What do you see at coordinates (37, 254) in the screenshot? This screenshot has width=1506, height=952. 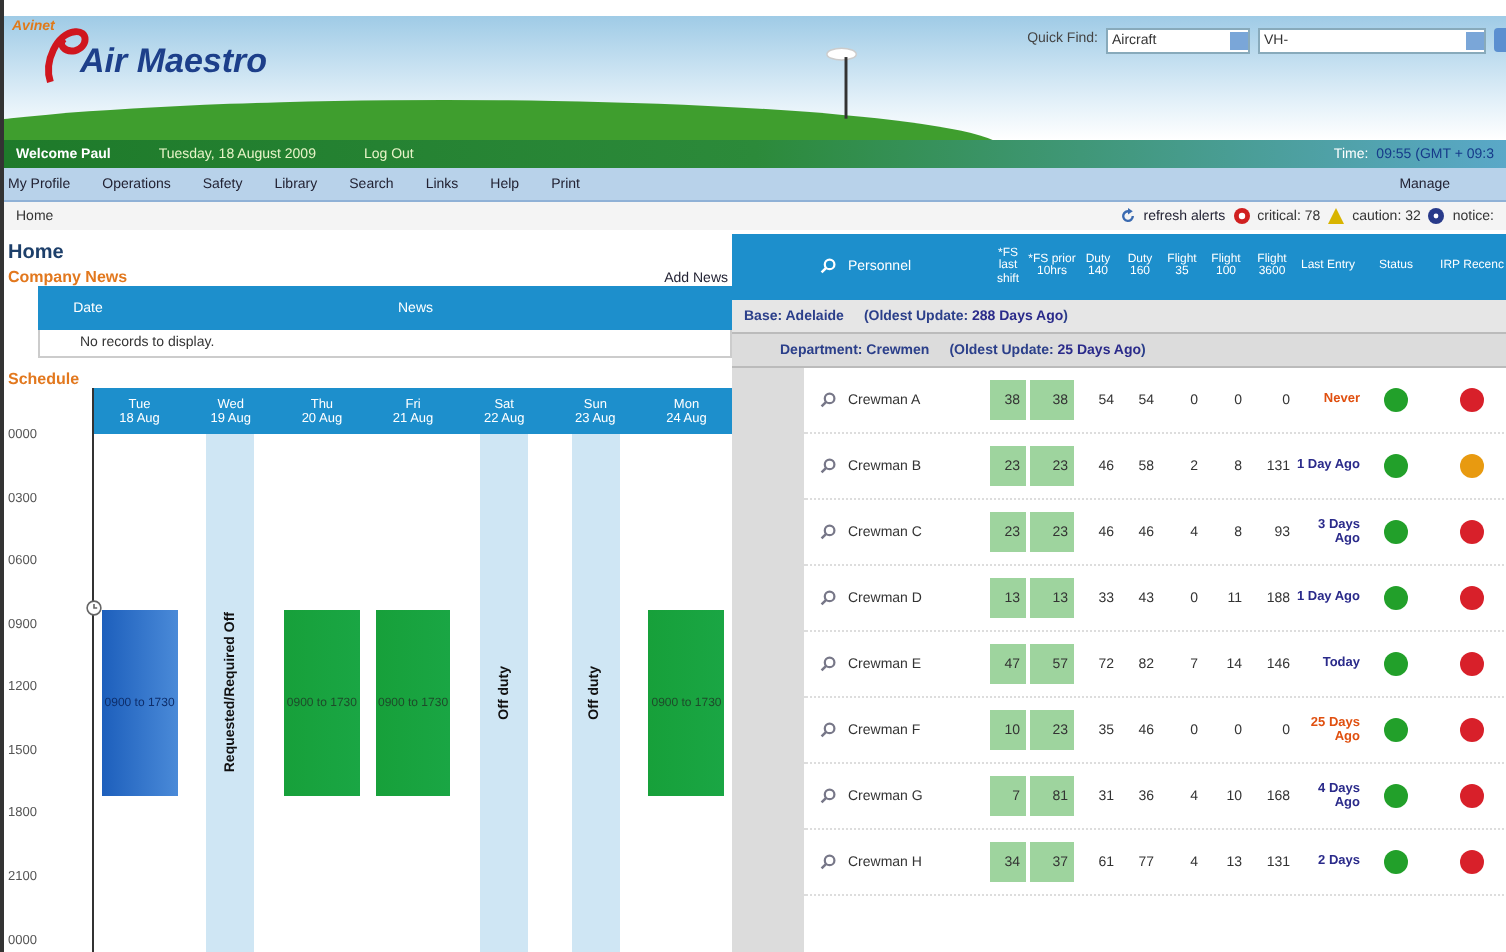 I see `page-title: Home` at bounding box center [37, 254].